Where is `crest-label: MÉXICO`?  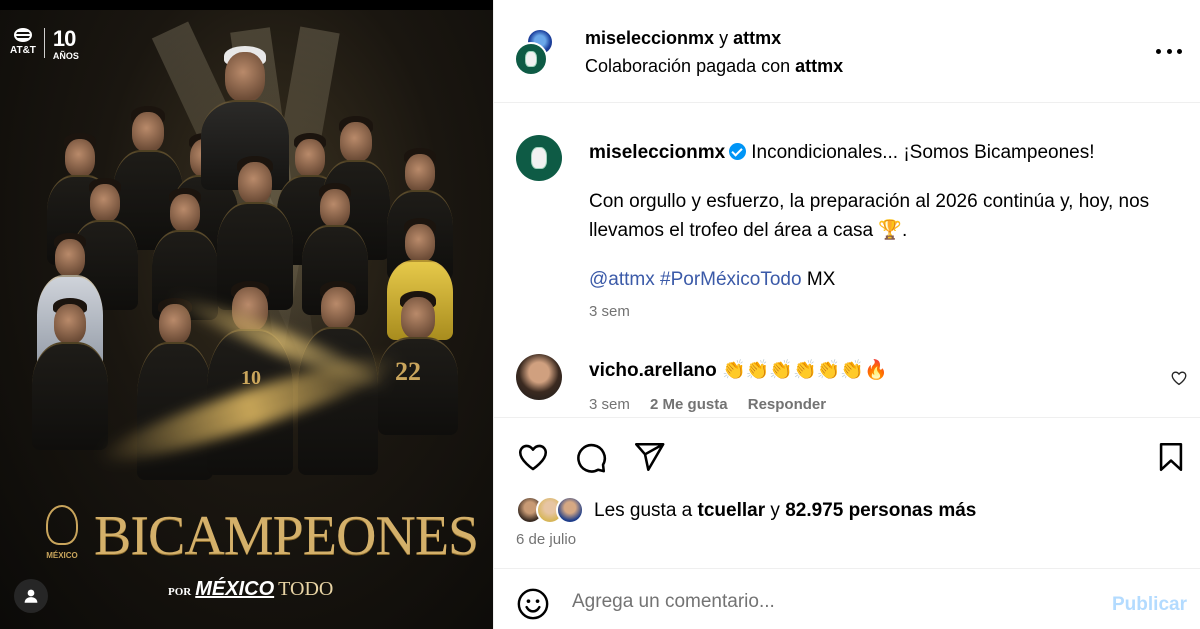
crest-label: MÉXICO is located at coordinates (62, 555).